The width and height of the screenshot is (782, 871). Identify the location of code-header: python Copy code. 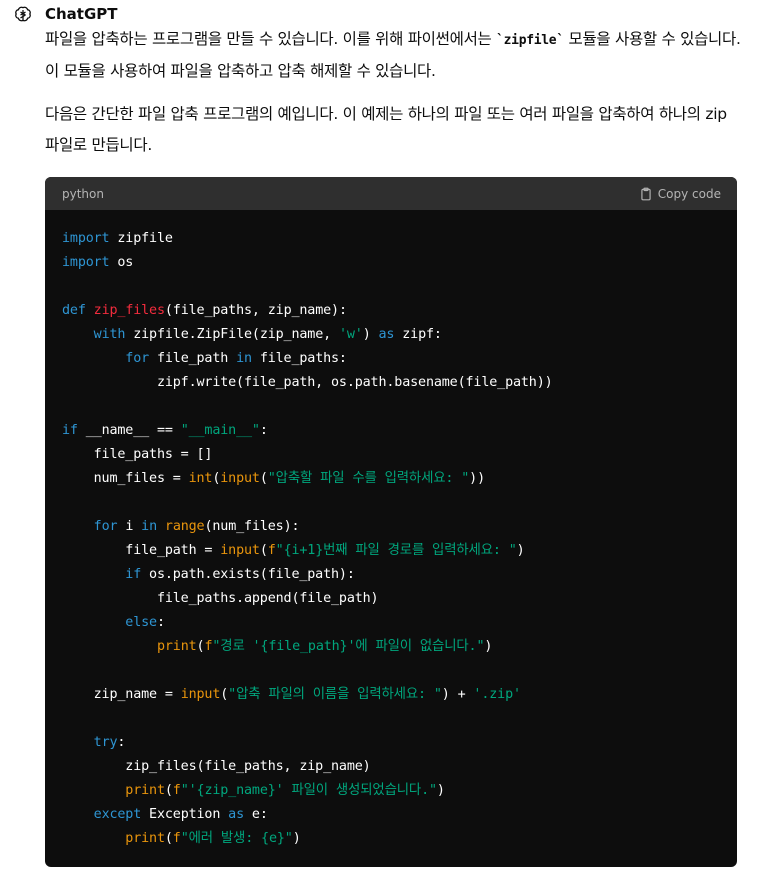
(391, 193).